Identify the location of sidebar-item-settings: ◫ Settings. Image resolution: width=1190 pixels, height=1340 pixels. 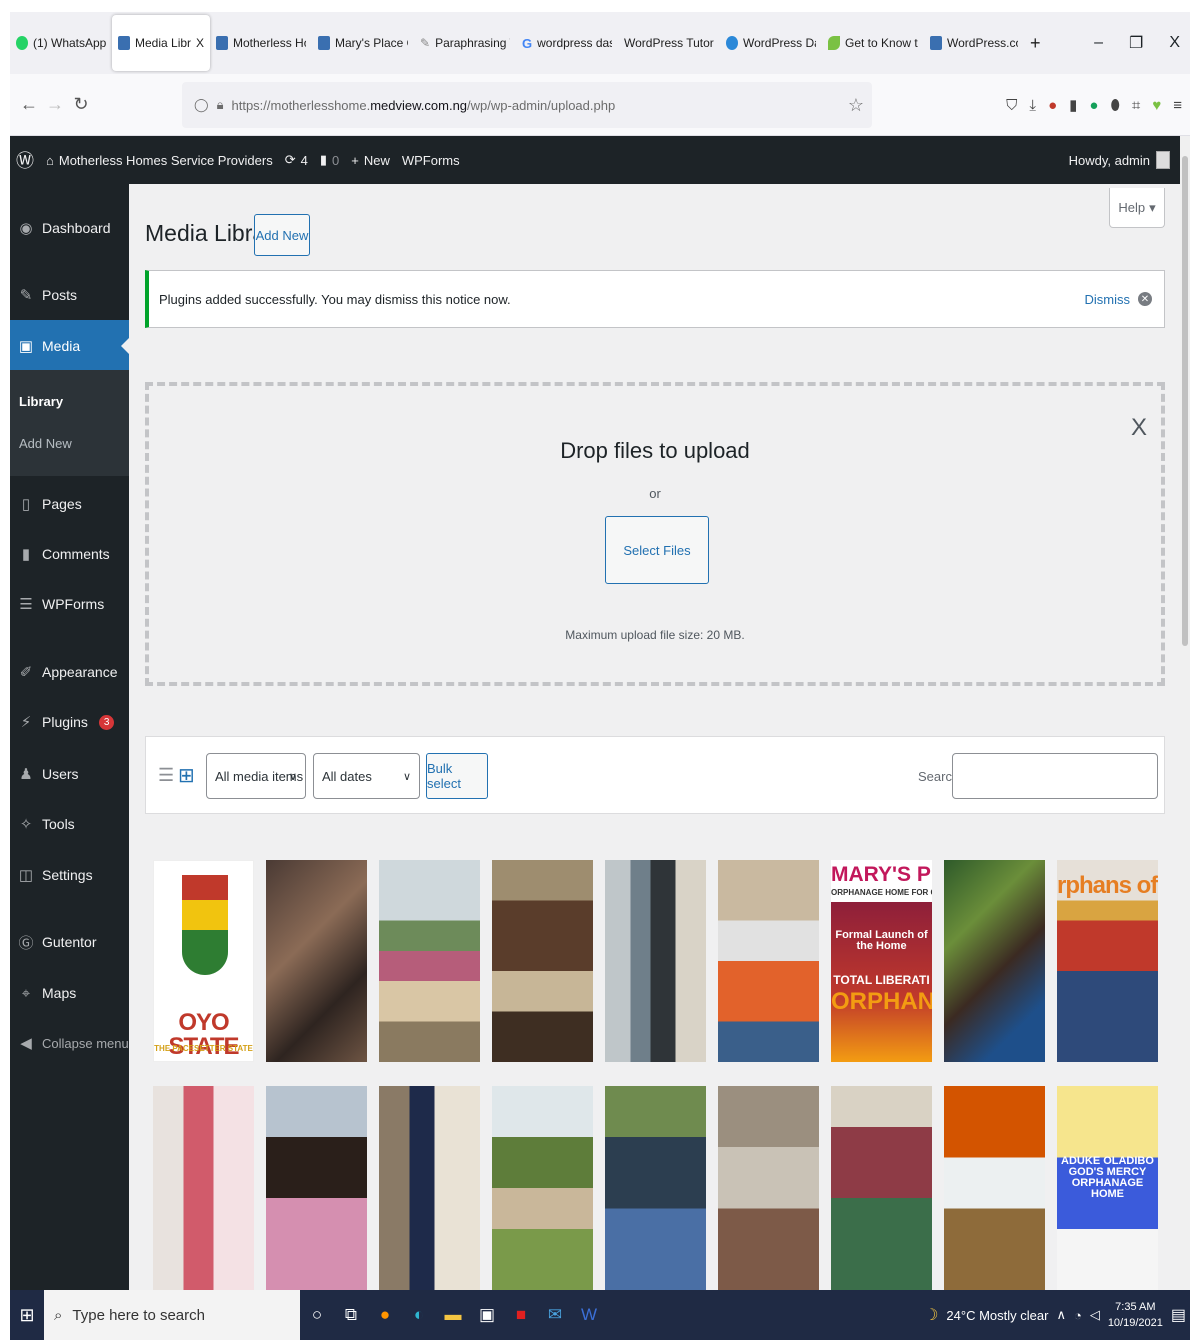
(69, 875).